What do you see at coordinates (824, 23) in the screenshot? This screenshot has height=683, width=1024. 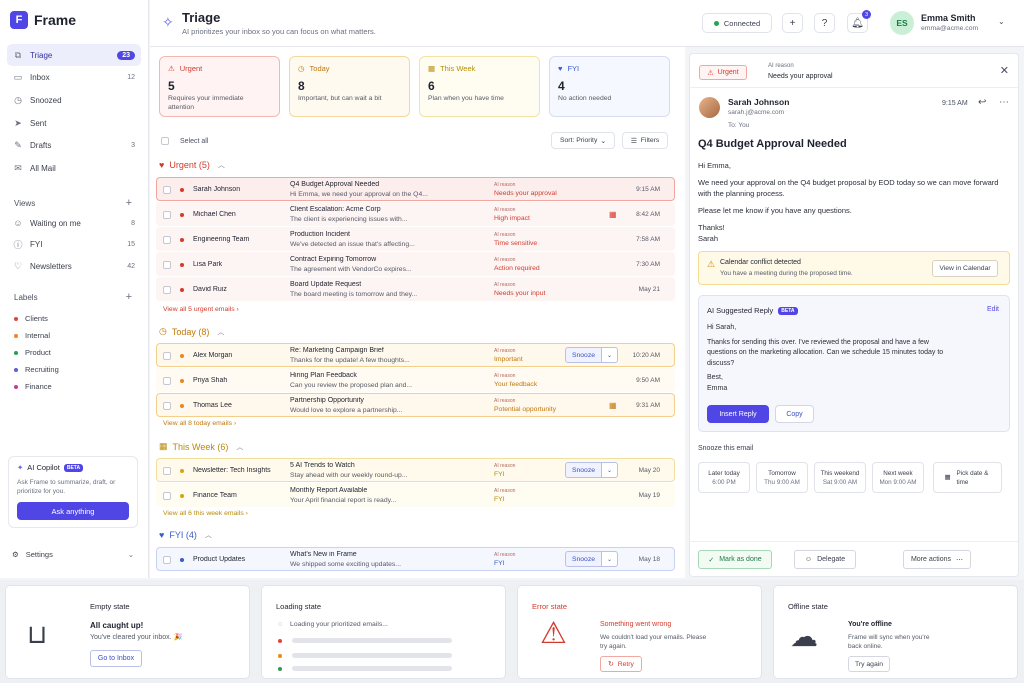 I see `help-button: ?` at bounding box center [824, 23].